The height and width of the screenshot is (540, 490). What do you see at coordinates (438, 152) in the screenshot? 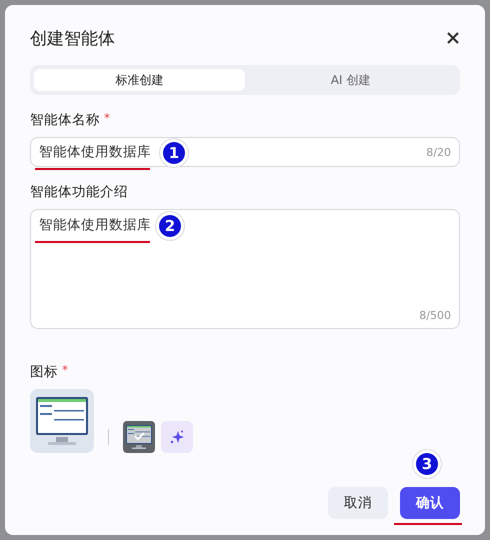
I see `character-counter: 8/20` at bounding box center [438, 152].